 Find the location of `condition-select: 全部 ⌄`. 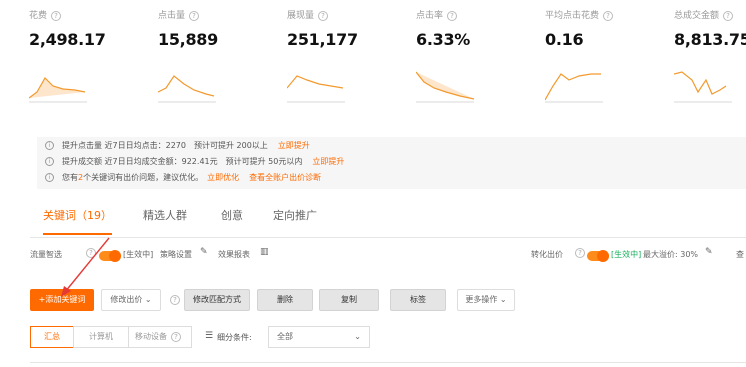

condition-select: 全部 ⌄ is located at coordinates (319, 337).